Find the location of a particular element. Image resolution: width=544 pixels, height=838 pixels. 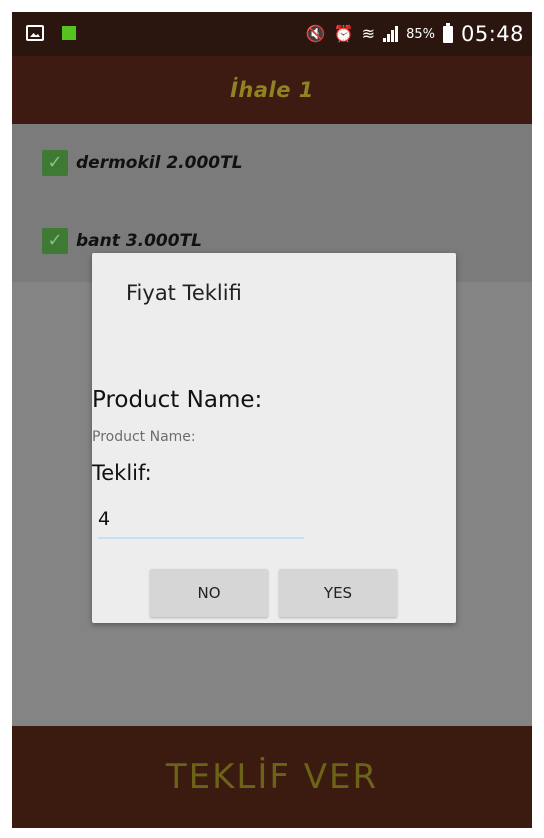

list-item: ✓ dermokil 2.000TL is located at coordinates (142, 163).